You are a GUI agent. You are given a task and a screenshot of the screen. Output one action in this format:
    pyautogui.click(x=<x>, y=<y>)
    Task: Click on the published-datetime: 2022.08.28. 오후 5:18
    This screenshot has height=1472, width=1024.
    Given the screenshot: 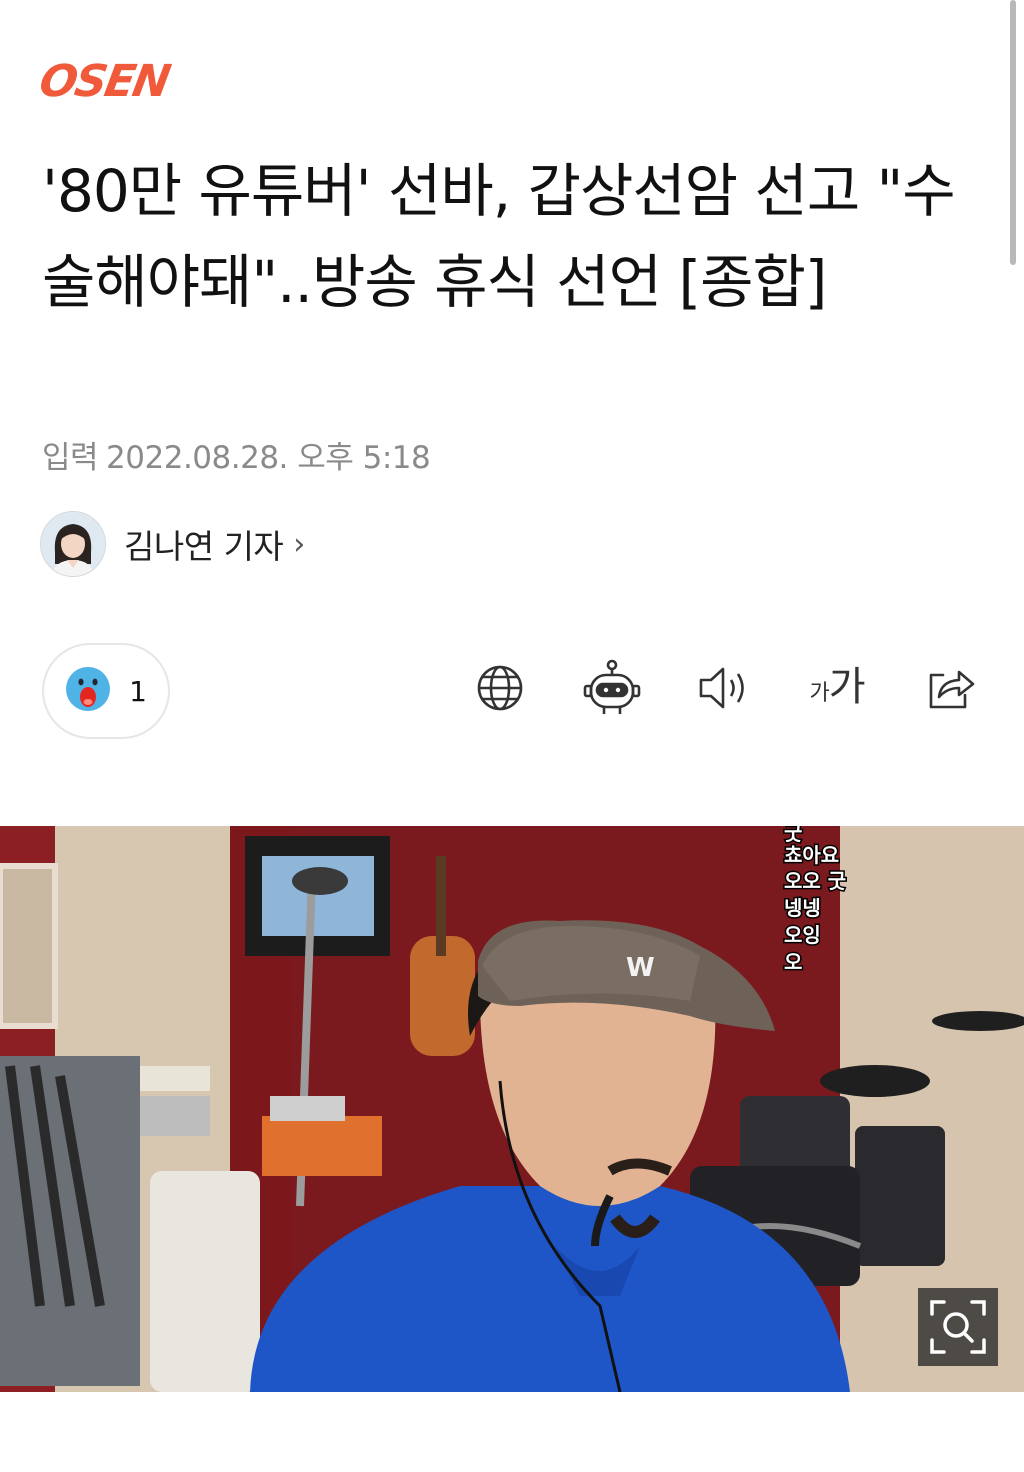 What is the action you would take?
    pyautogui.click(x=268, y=458)
    